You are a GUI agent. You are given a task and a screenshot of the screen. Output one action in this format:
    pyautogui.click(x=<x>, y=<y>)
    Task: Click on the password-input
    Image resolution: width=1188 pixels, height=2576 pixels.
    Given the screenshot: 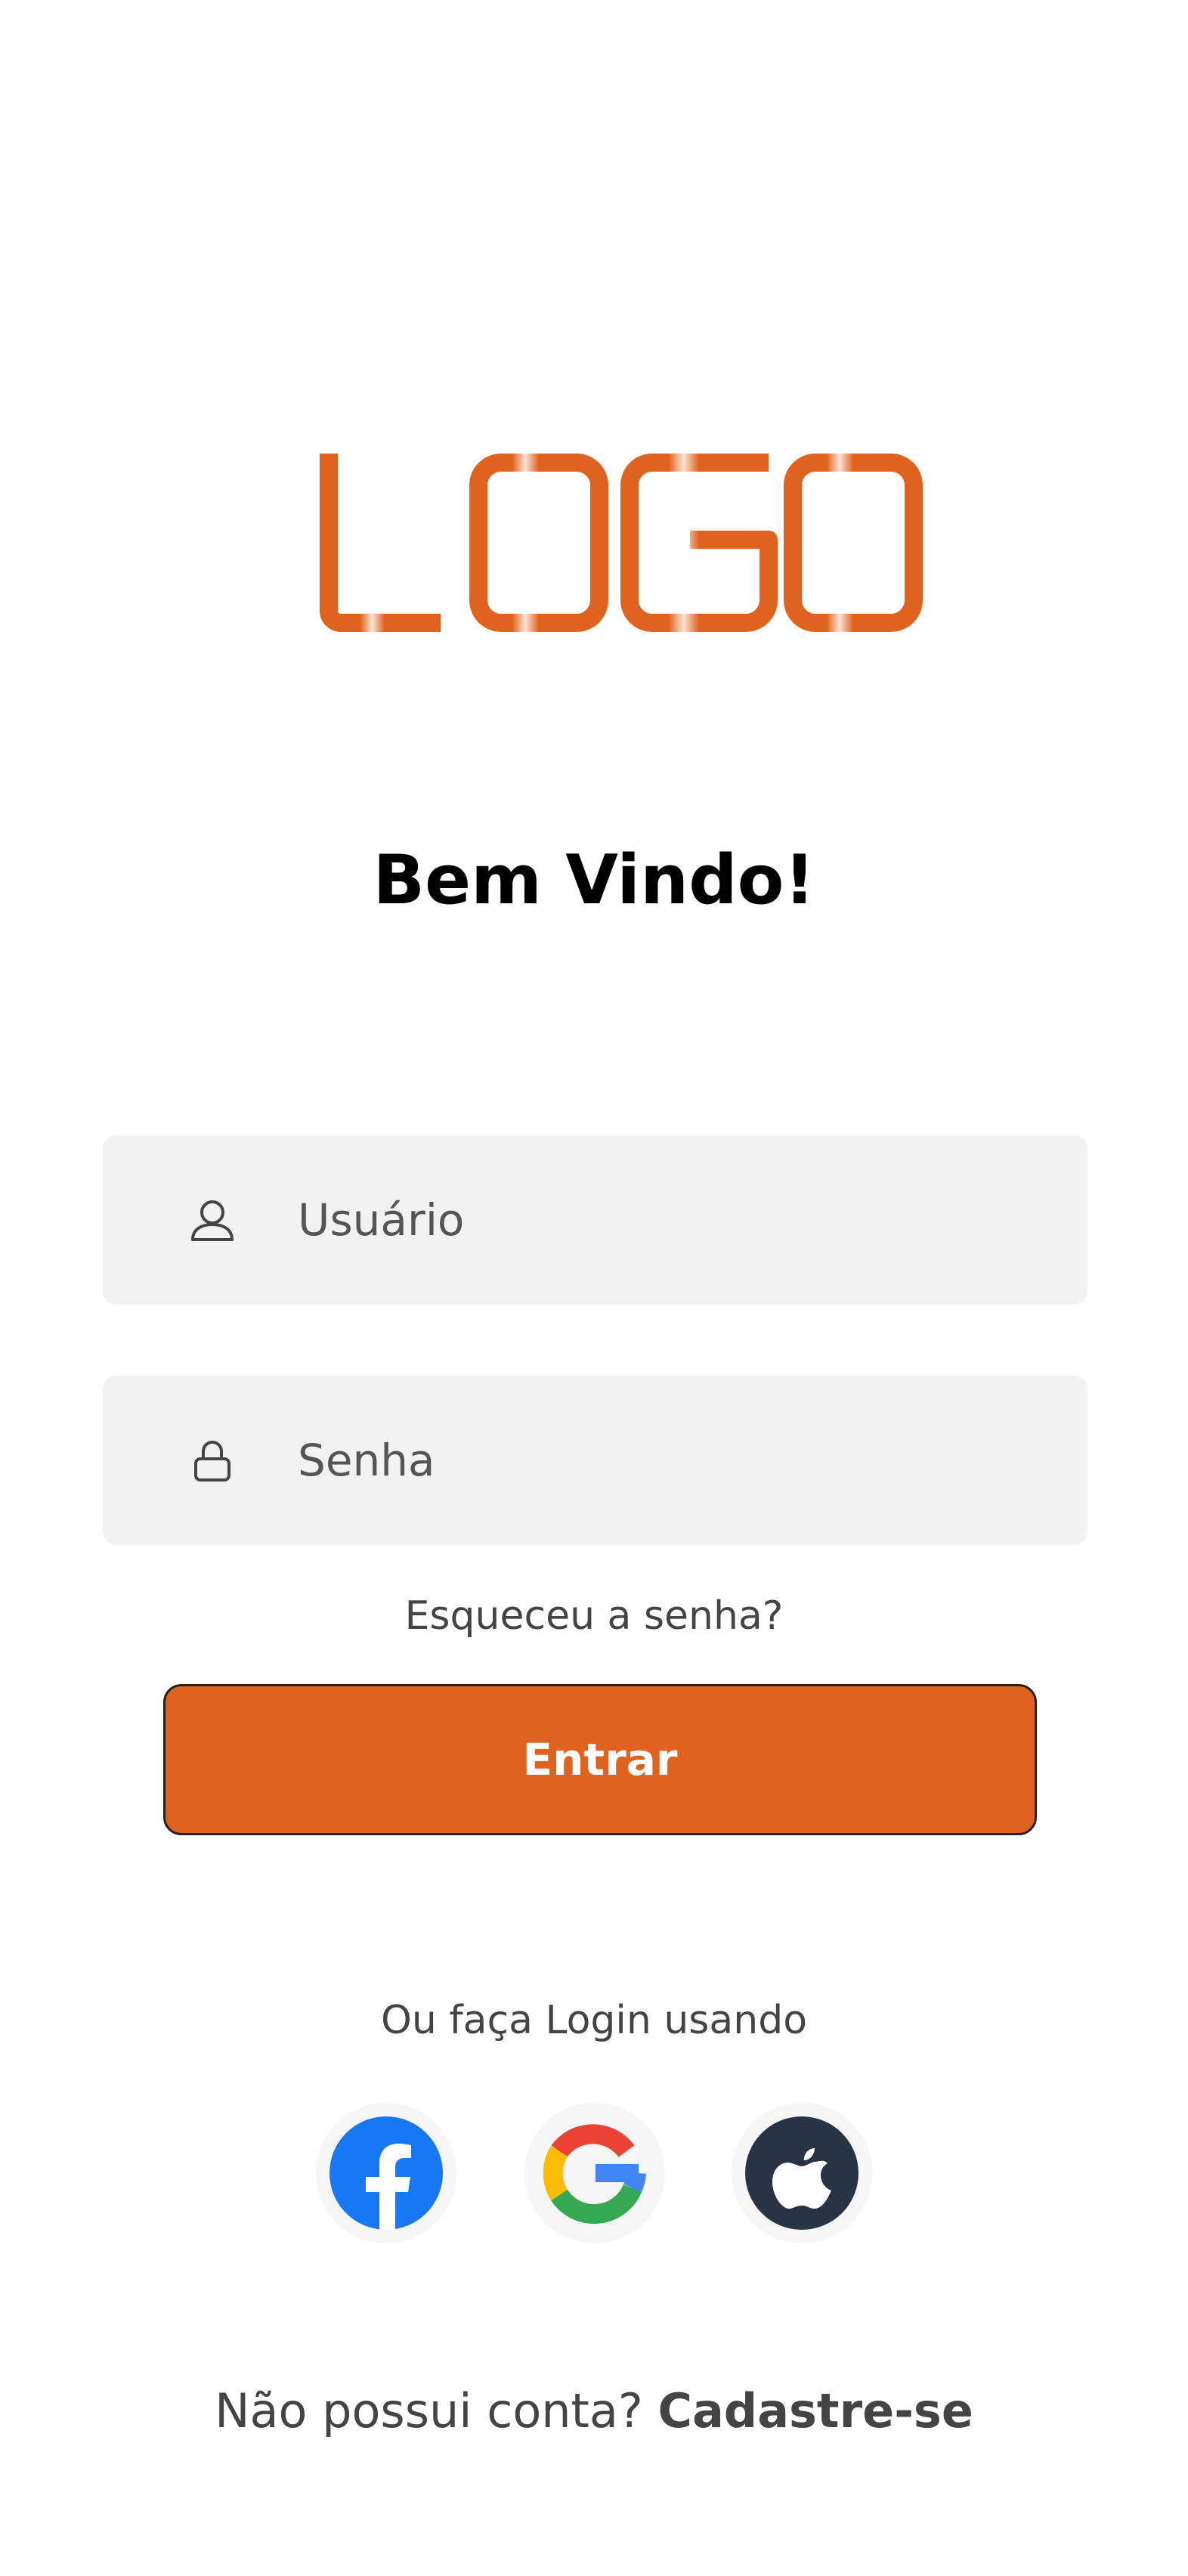 What is the action you would take?
    pyautogui.click(x=676, y=1460)
    